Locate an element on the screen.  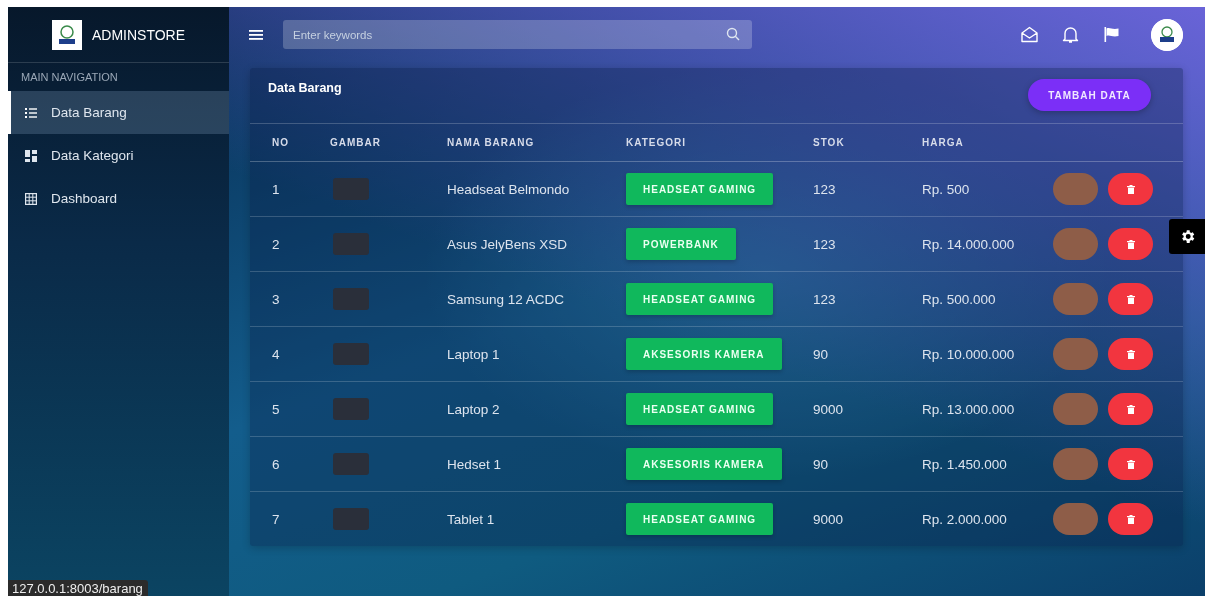
envelope-icon is located at coordinates (1029, 34).